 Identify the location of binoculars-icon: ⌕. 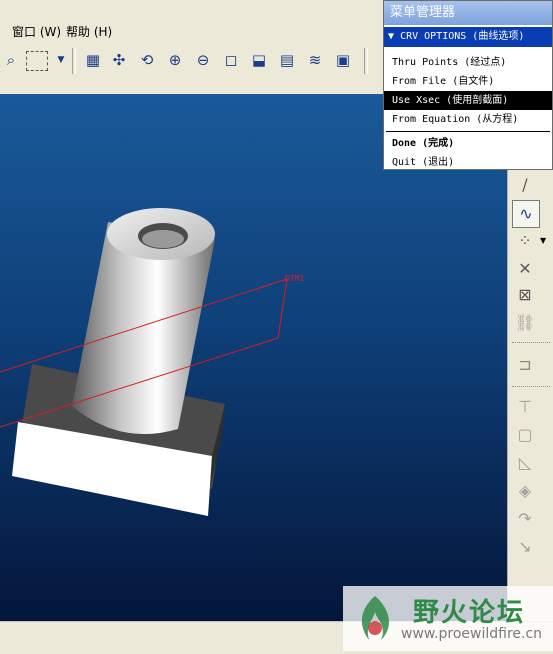
(11, 60).